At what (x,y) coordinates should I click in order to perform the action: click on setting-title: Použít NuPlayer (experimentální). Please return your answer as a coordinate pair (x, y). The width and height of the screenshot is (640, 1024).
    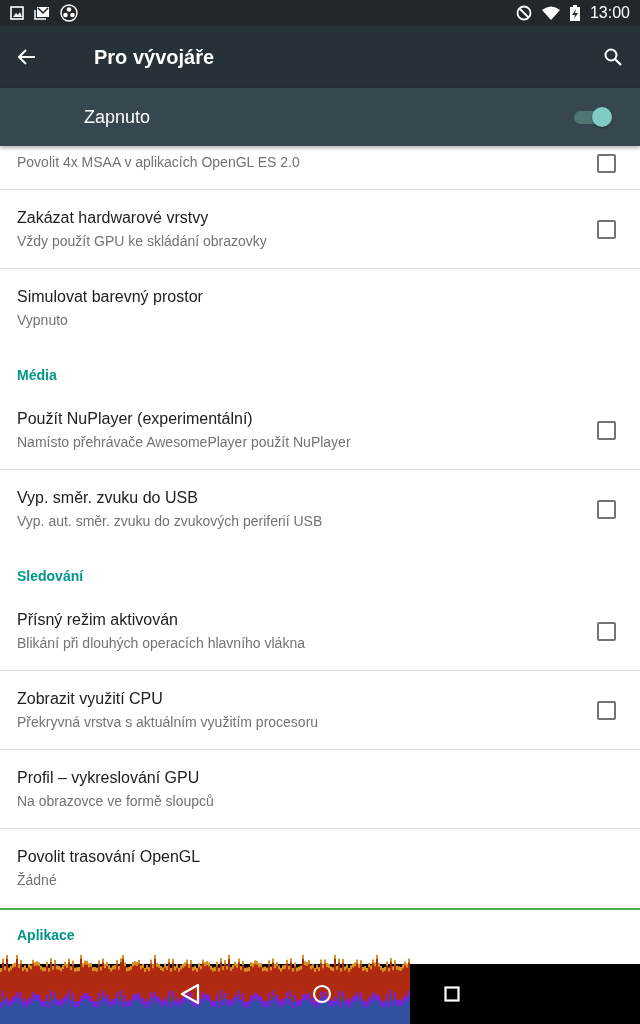
    Looking at the image, I should click on (135, 419).